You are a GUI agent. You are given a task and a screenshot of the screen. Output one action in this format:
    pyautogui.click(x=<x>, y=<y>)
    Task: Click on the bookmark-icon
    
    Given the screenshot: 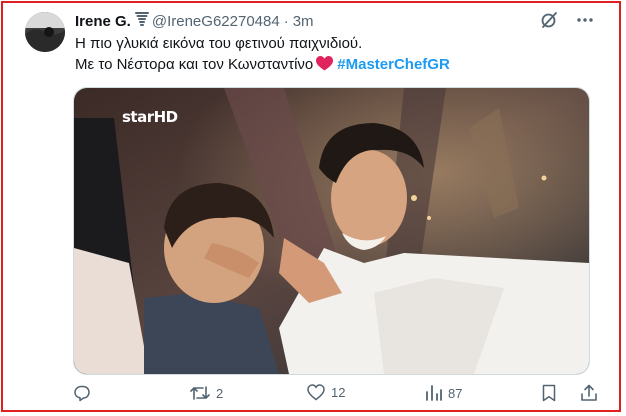 What is the action you would take?
    pyautogui.click(x=549, y=393)
    